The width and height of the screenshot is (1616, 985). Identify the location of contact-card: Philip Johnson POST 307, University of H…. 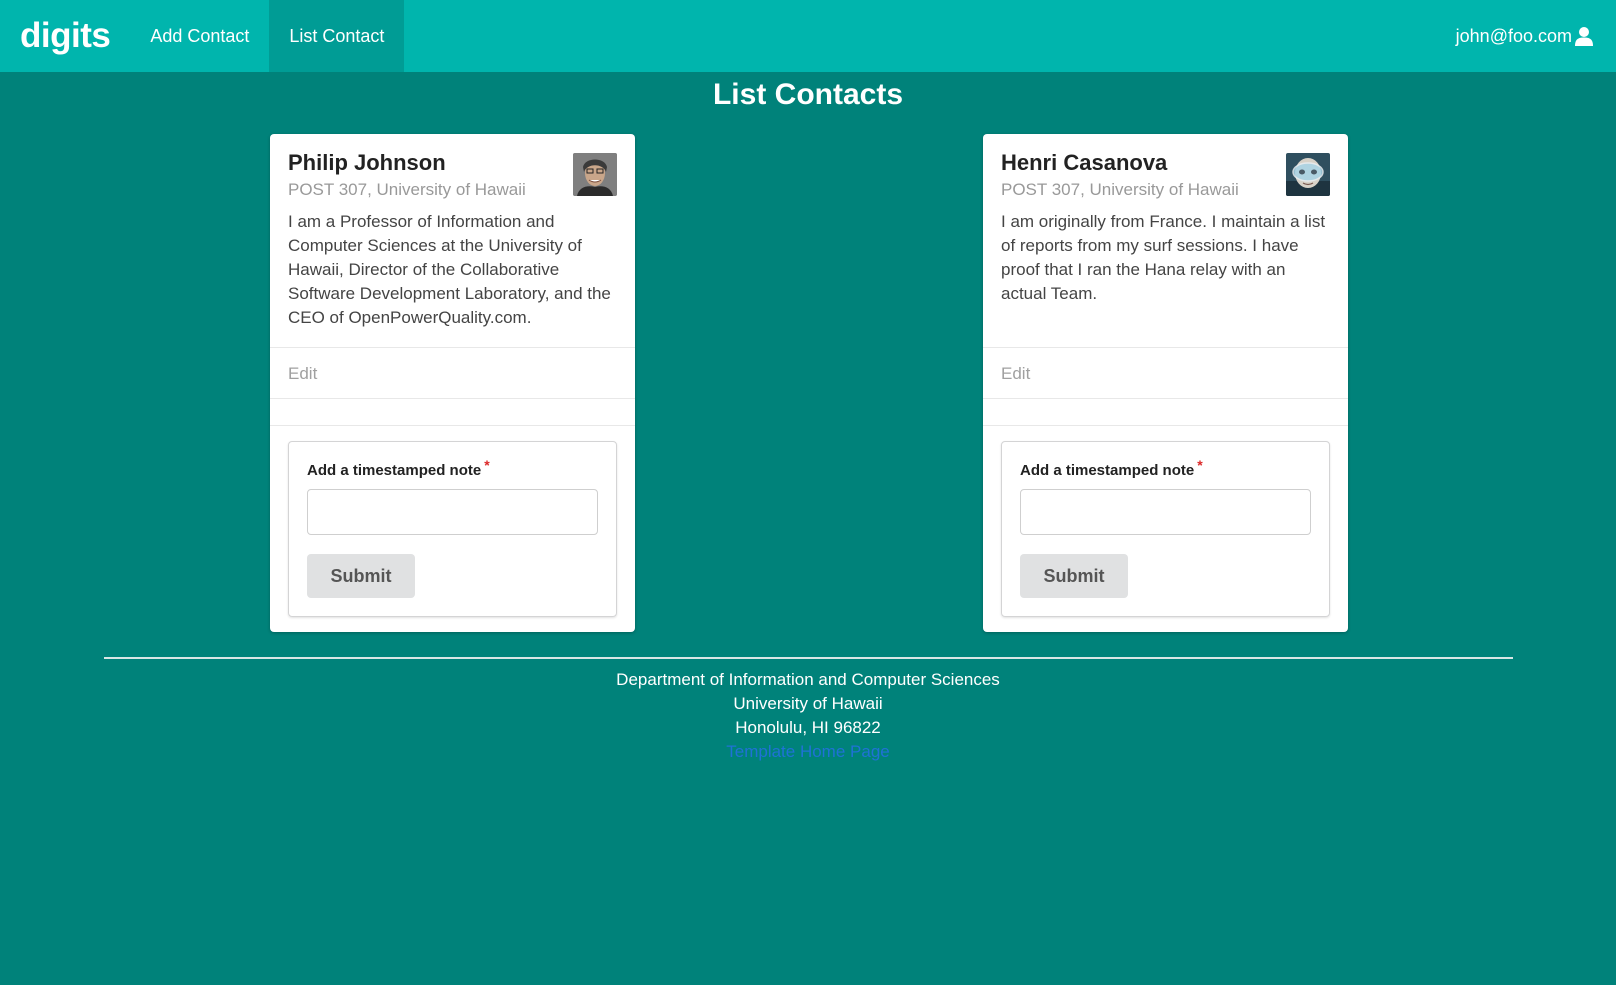
(452, 383).